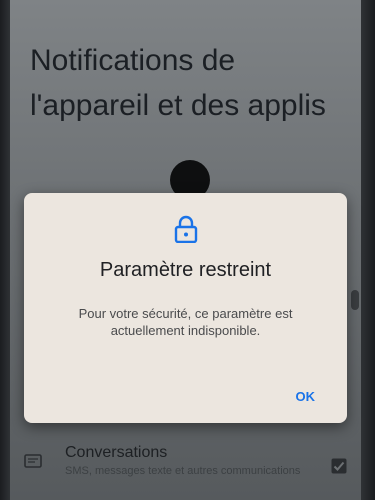 The height and width of the screenshot is (500, 375). Describe the element at coordinates (116, 452) in the screenshot. I see `list-item-title: Conversations` at that location.